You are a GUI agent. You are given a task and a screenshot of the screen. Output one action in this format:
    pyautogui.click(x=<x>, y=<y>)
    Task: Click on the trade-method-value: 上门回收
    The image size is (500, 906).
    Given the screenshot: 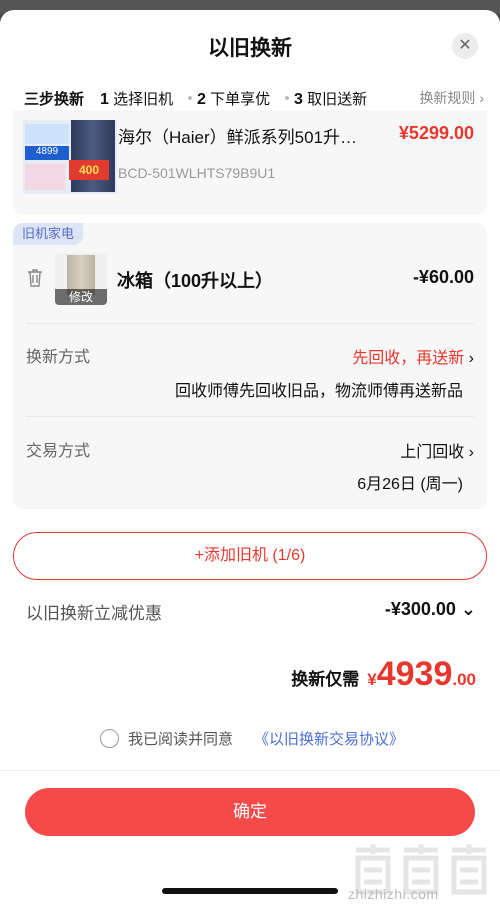 What is the action you would take?
    pyautogui.click(x=432, y=452)
    